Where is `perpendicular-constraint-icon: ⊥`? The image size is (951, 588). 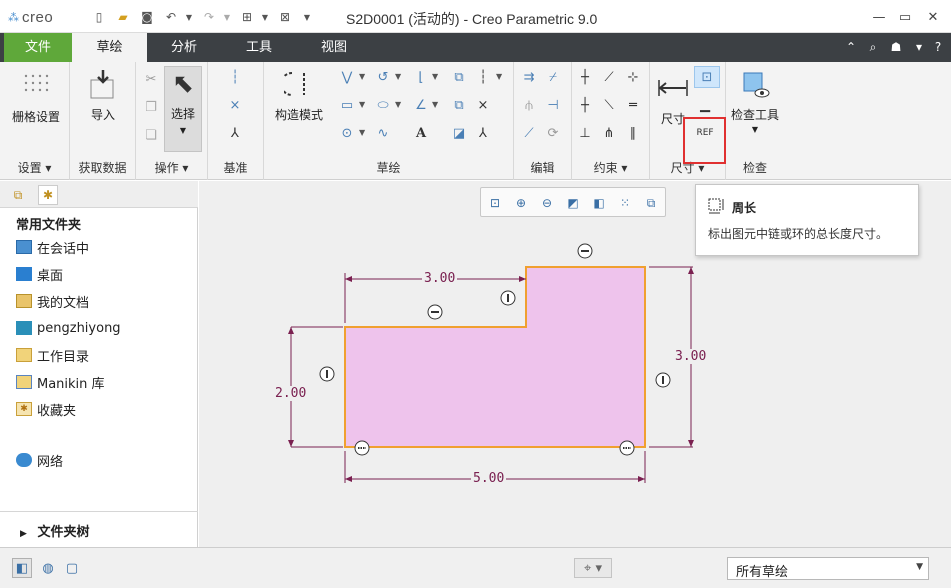 perpendicular-constraint-icon: ⊥ is located at coordinates (585, 133).